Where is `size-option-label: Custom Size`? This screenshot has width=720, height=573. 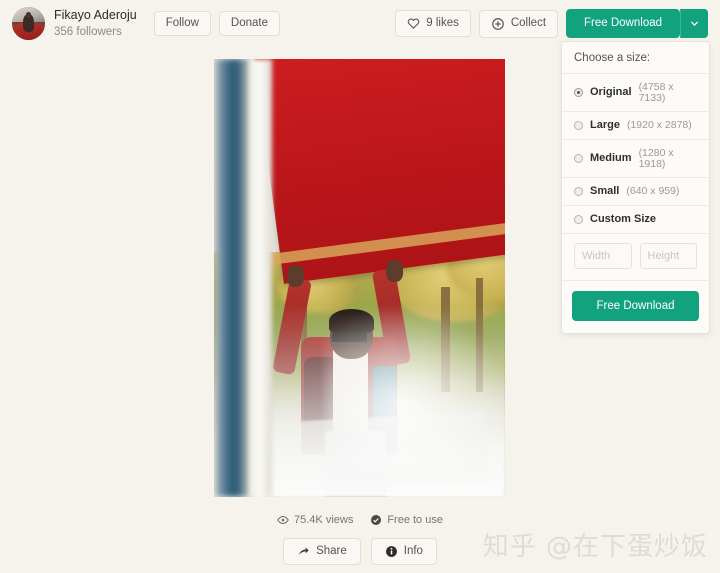 size-option-label: Custom Size is located at coordinates (623, 219).